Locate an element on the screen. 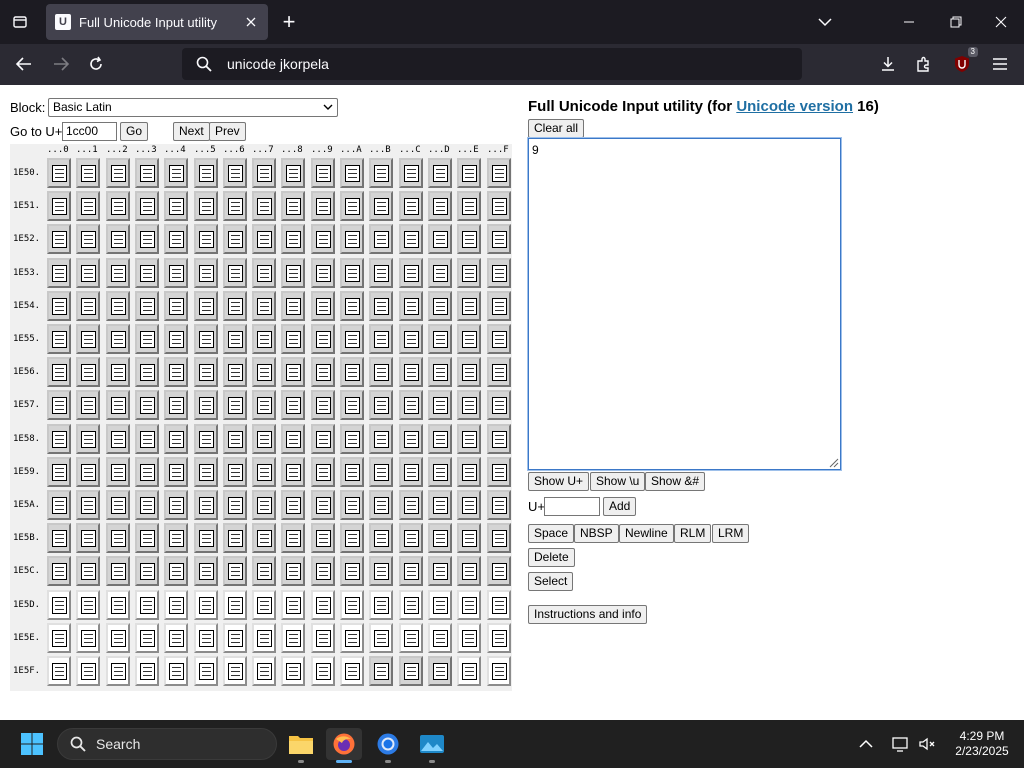 This screenshot has height=768, width=1024. show-ncr-button: Show &# is located at coordinates (675, 481).